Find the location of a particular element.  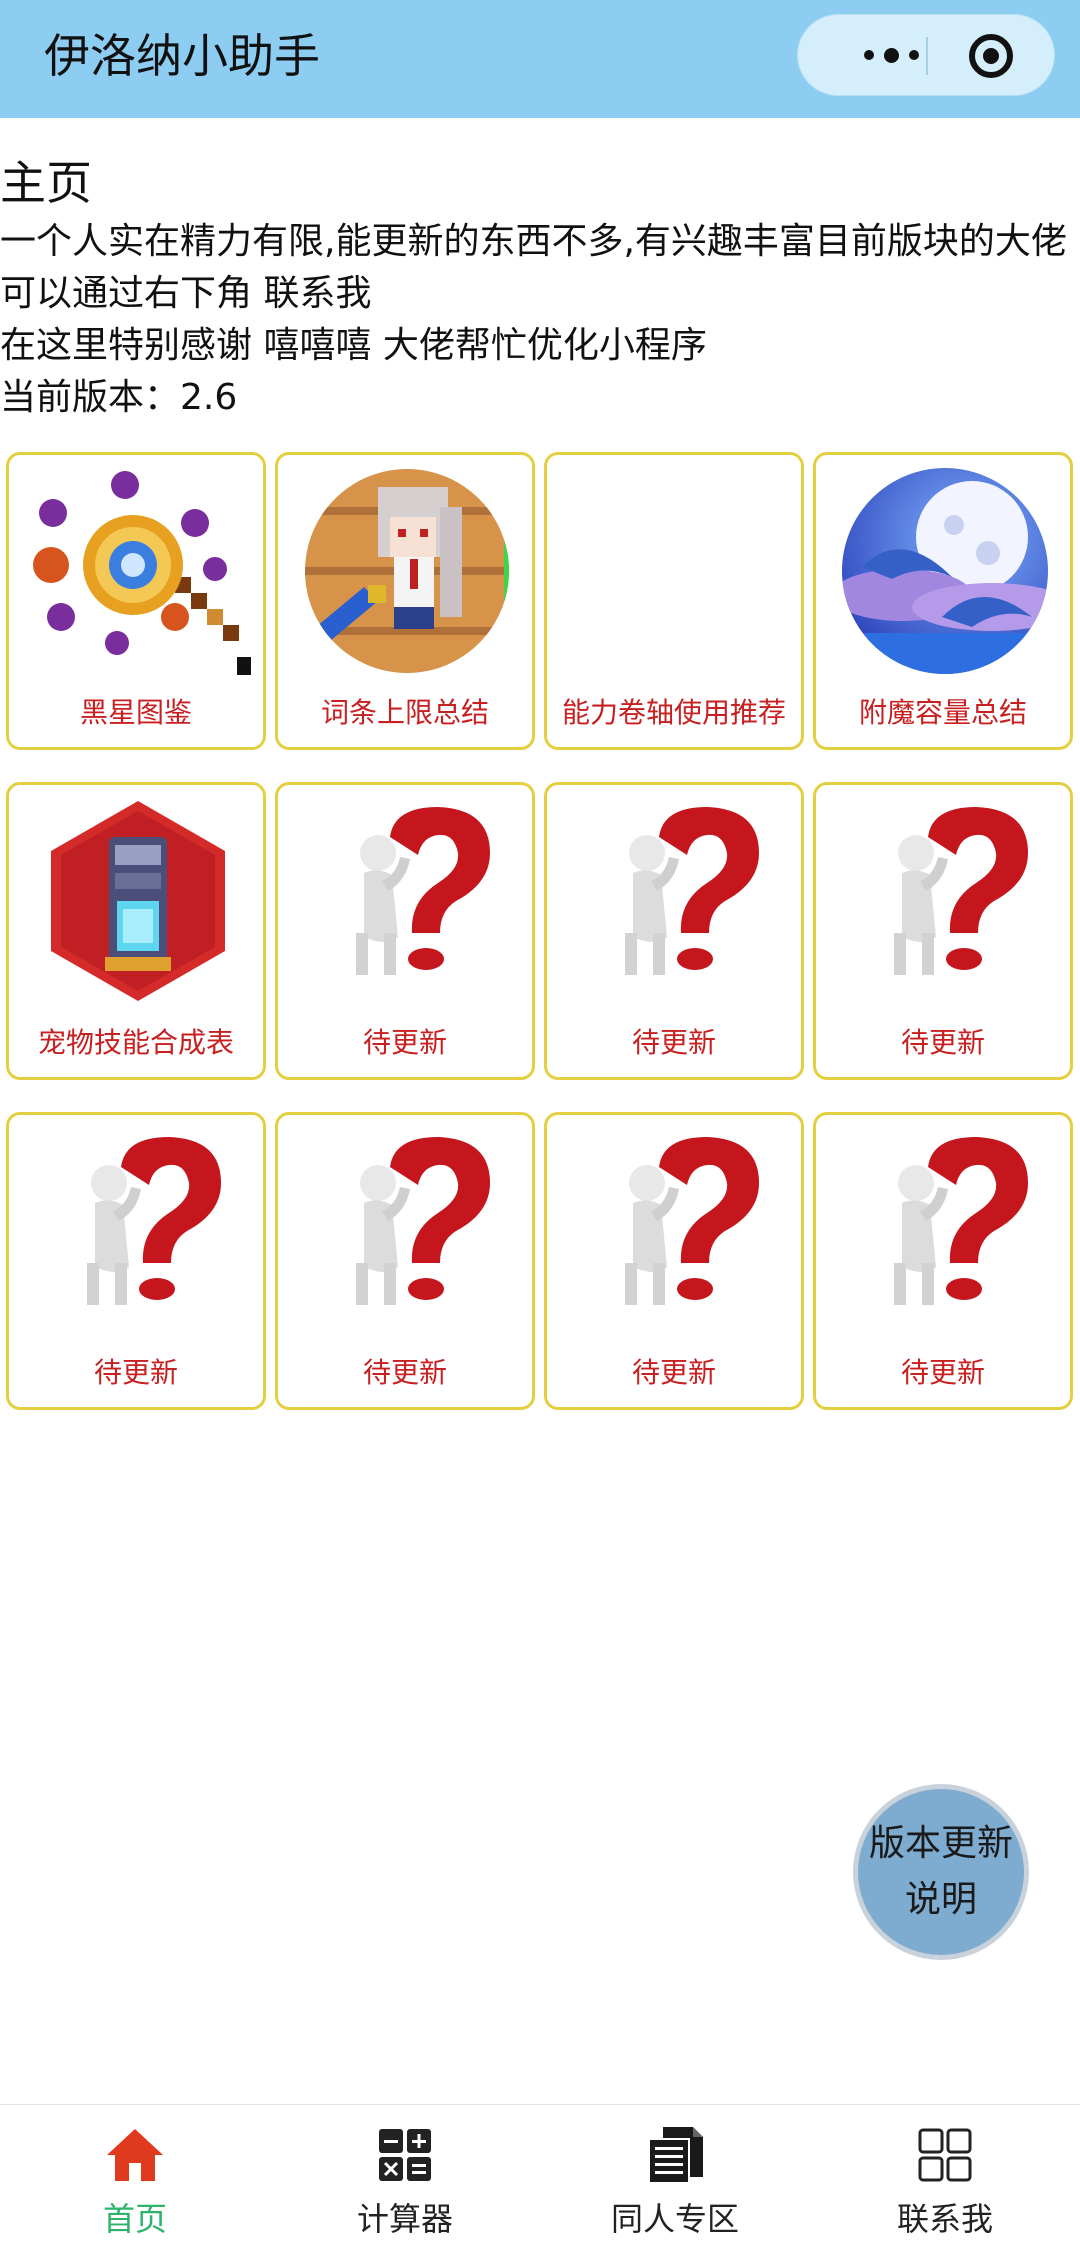

intro-line-1: 一个人实在精力有限,能更新的东西不多,有兴趣丰富目前版块的大佬 is located at coordinates (533, 241).